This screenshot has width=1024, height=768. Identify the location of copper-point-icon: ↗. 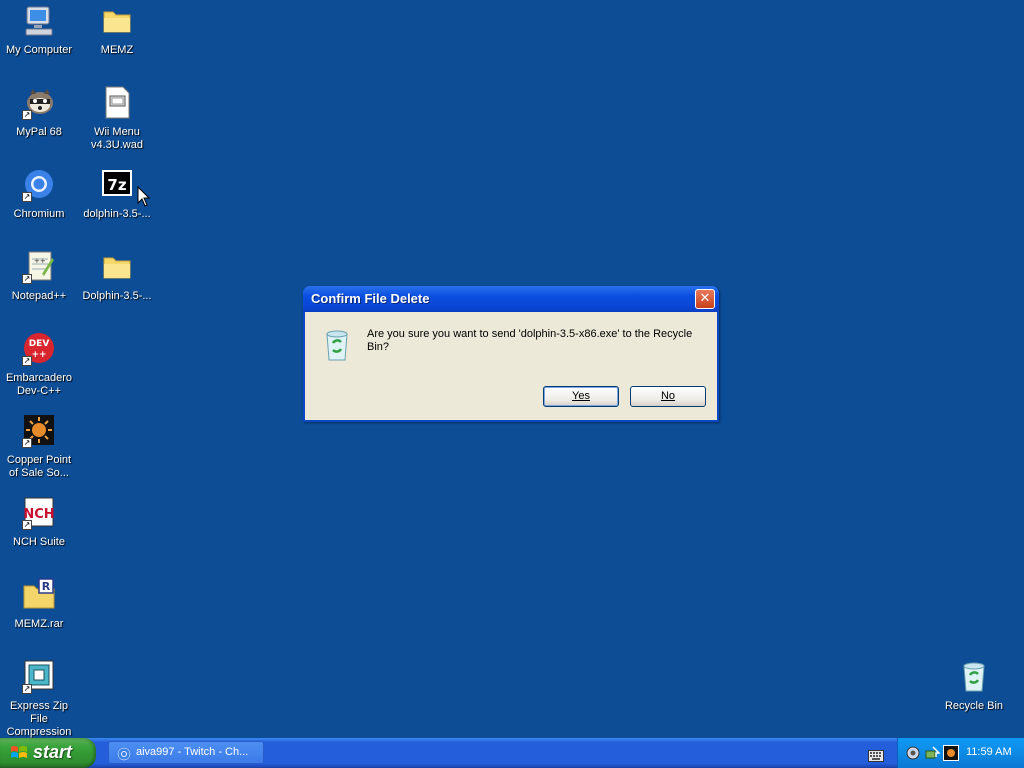
(39, 431).